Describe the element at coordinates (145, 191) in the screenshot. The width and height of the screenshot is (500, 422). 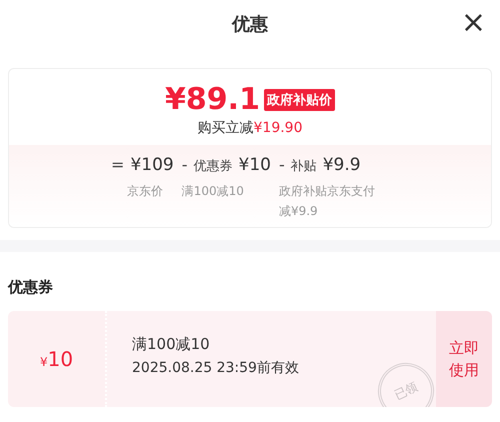
I see `term-note: 京东价` at that location.